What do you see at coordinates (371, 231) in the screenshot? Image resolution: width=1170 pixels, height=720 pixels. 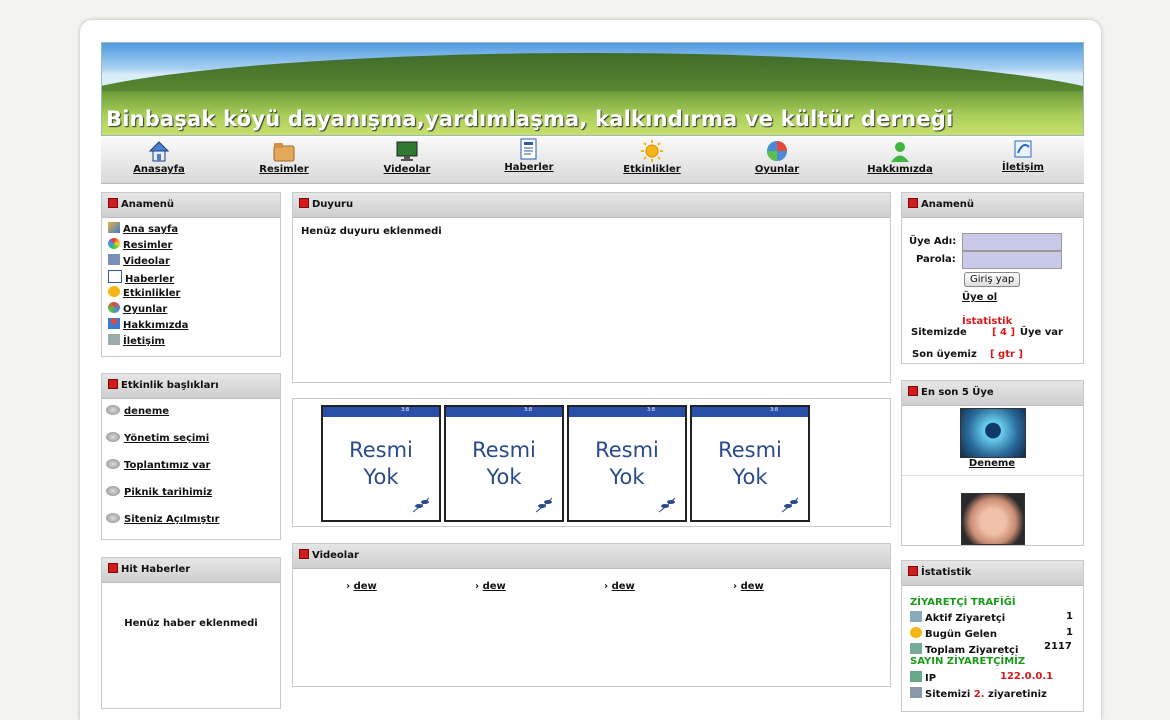 I see `announcement-empty: Henüz duyuru eklenmedi` at bounding box center [371, 231].